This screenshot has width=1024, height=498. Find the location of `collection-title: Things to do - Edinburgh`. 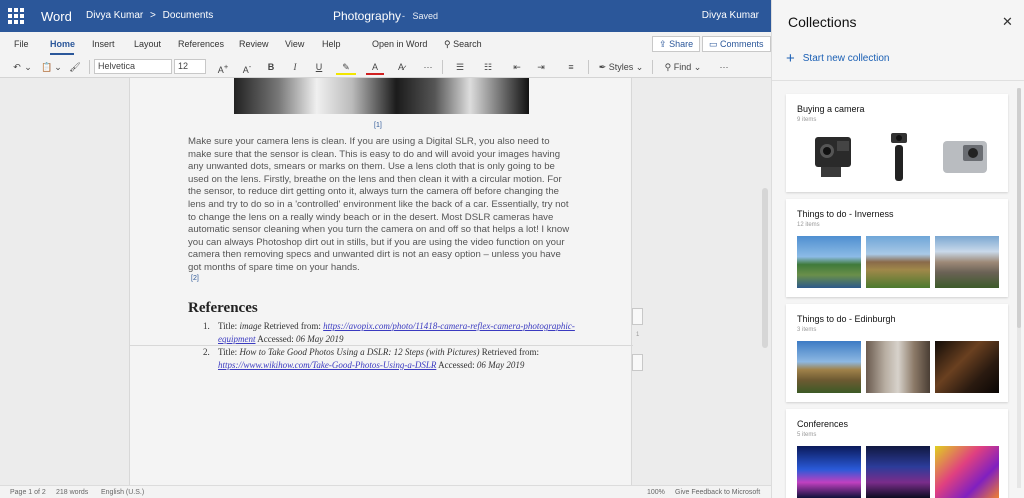

collection-title: Things to do - Edinburgh is located at coordinates (846, 319).